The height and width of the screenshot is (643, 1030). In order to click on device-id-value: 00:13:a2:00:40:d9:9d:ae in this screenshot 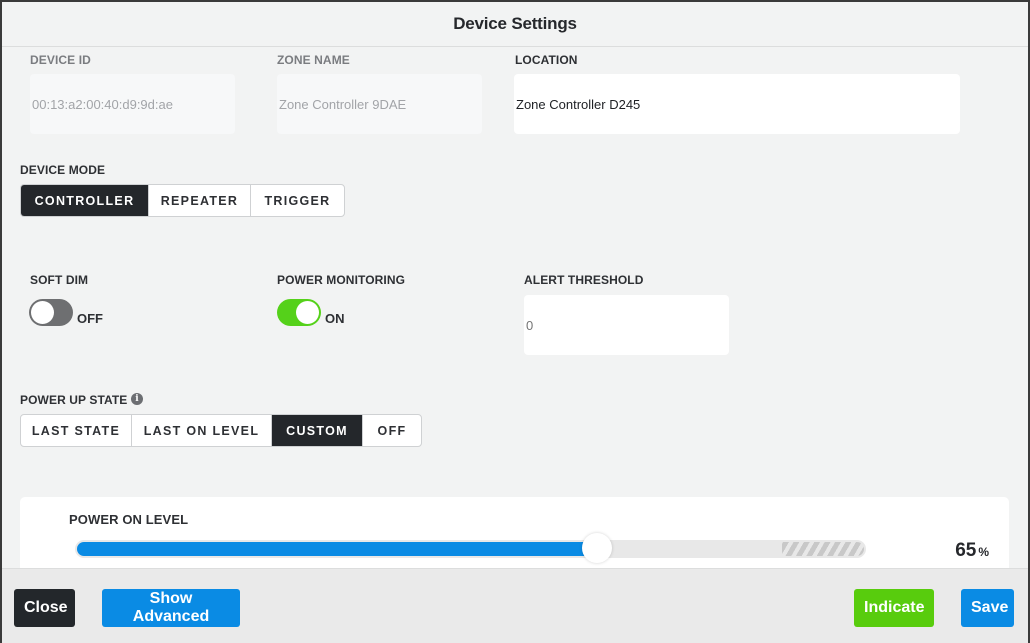, I will do `click(102, 104)`.